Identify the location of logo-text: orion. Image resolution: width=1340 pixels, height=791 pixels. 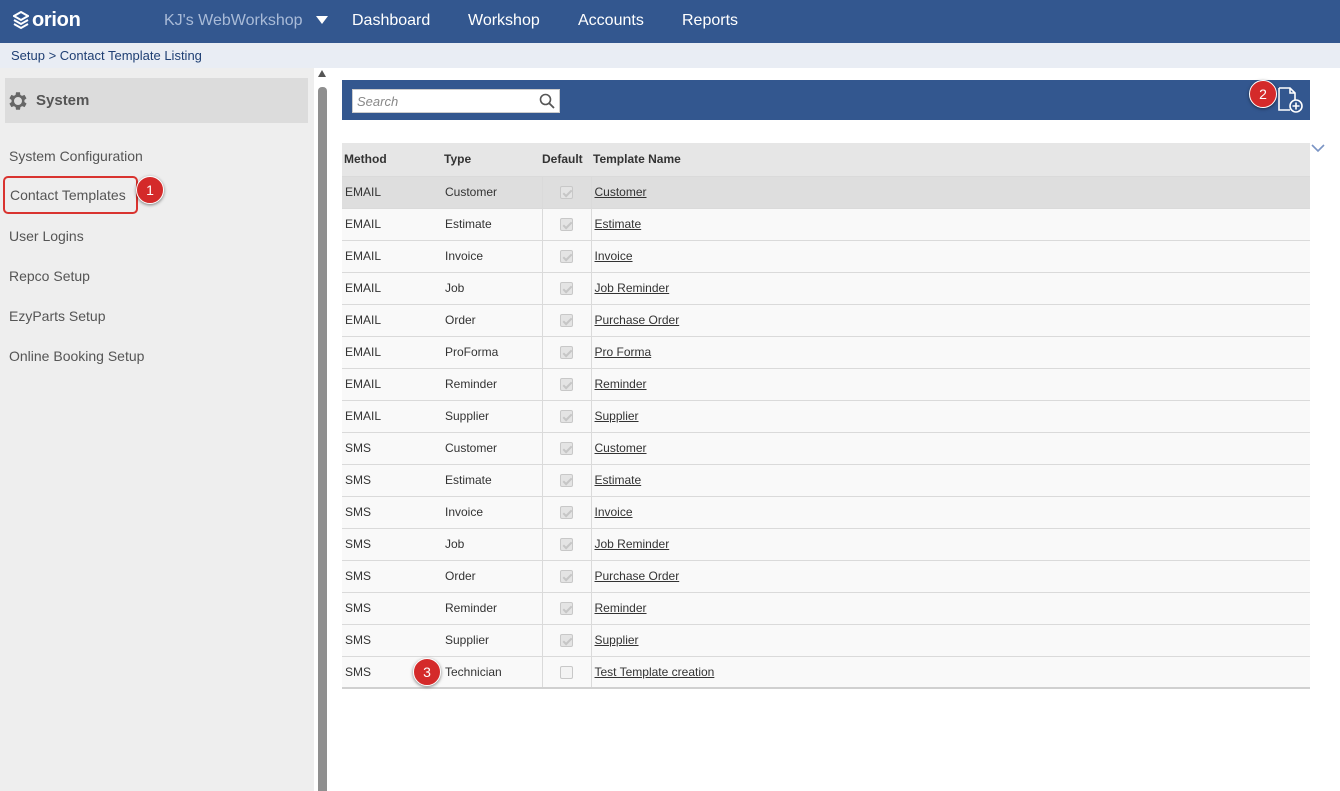
(56, 20).